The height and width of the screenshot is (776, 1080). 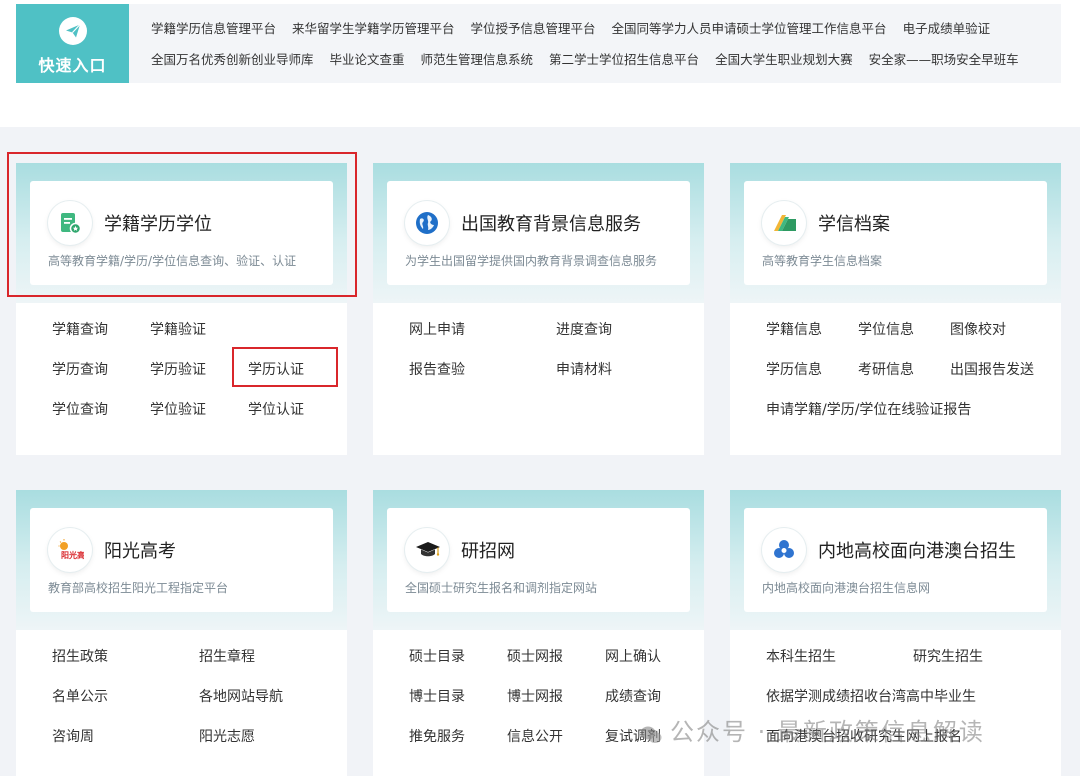 I want to click on flower-cluster-icon, so click(x=784, y=550).